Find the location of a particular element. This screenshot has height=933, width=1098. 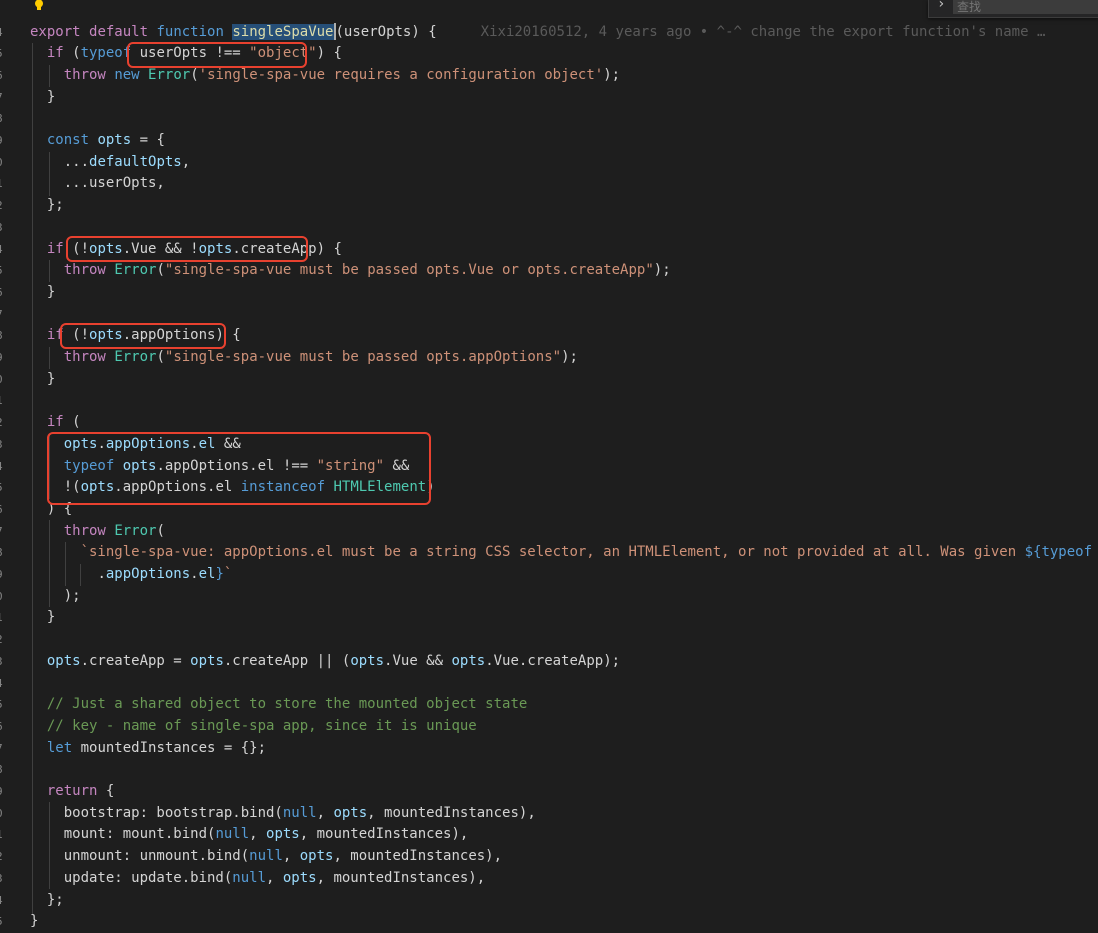

code-line: 9 return { is located at coordinates (549, 792).